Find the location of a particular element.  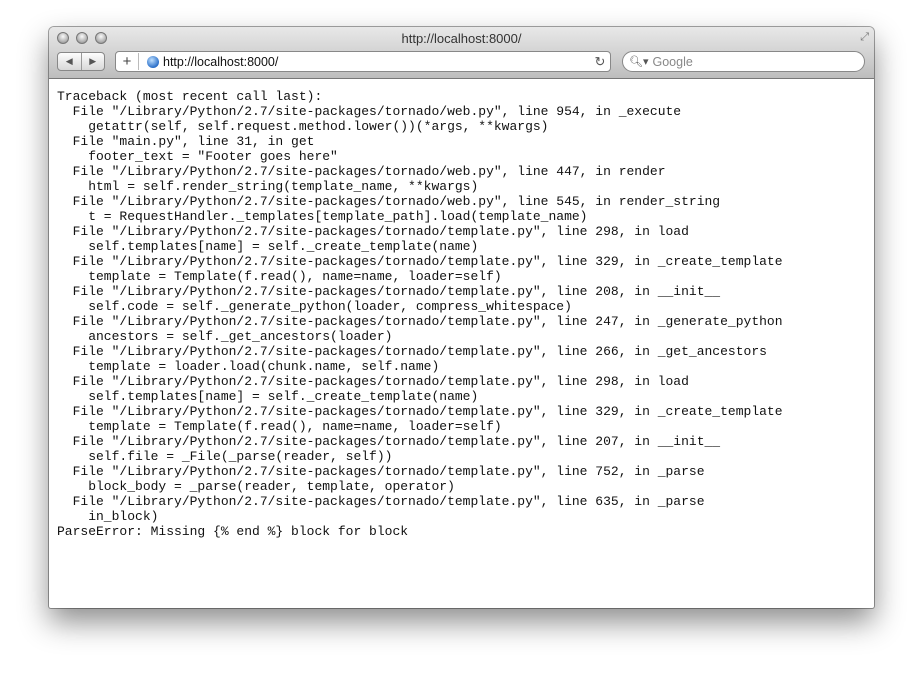

traceback-line: Traceback (most recent call last): is located at coordinates (190, 96).